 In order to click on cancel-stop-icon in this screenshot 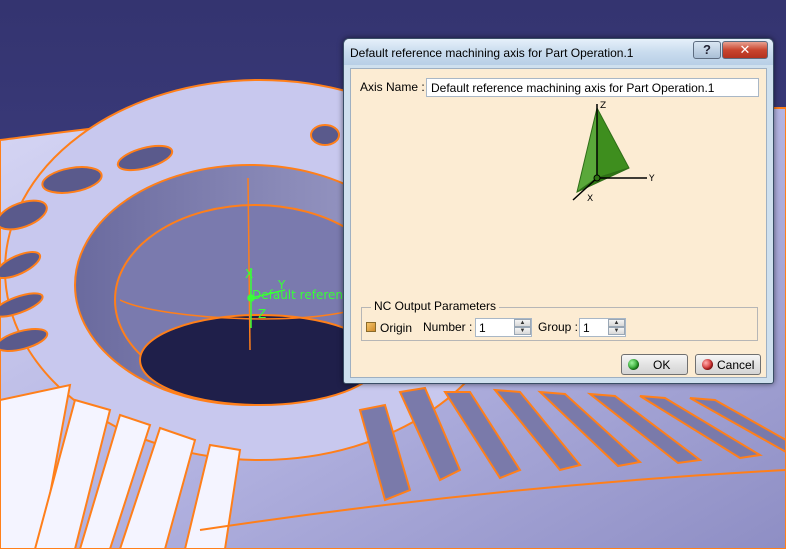, I will do `click(707, 364)`.